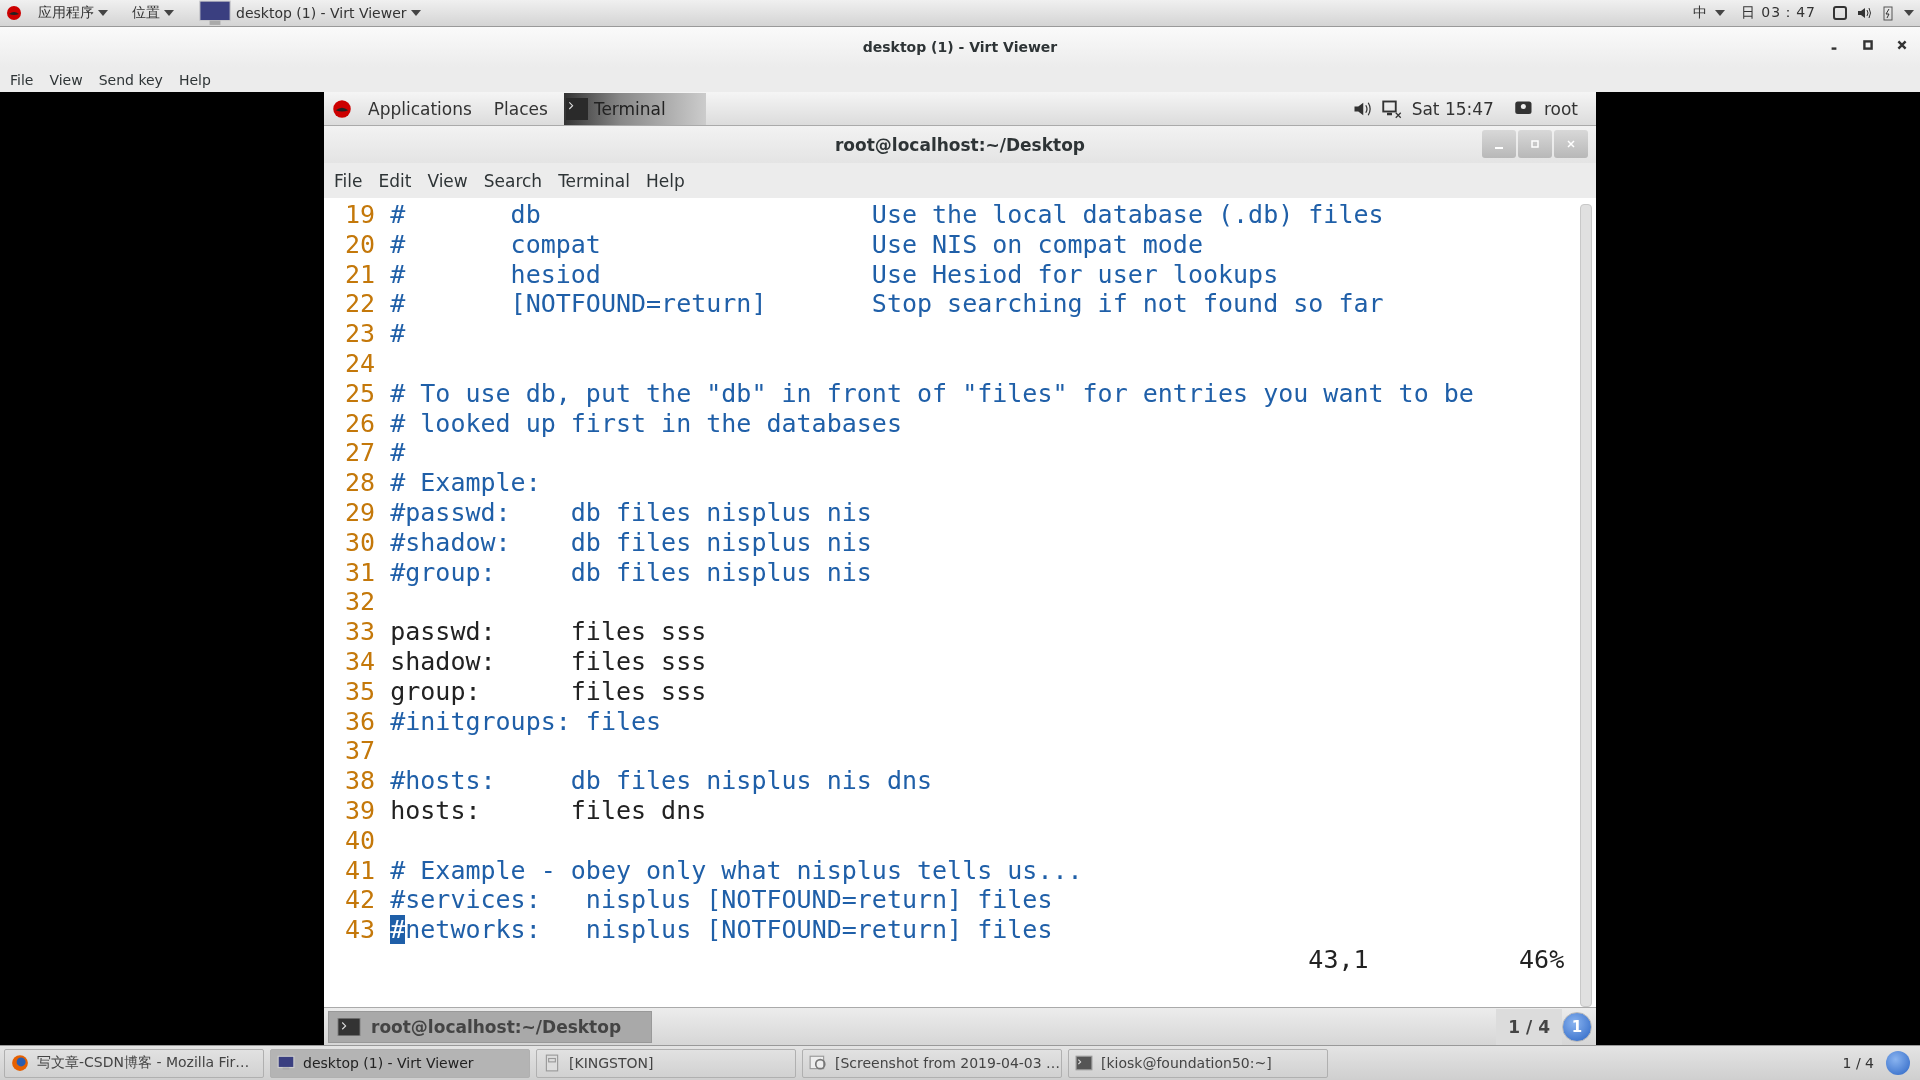 Image resolution: width=1920 pixels, height=1080 pixels. Describe the element at coordinates (932, 393) in the screenshot. I see `code-line: # To use db, put the "db" in front of "files" for entries you want to be` at that location.